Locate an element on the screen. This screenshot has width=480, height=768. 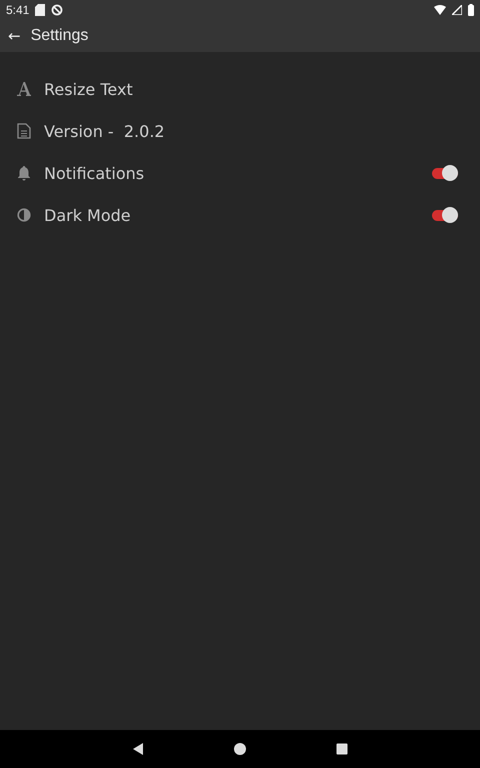
signal-icon is located at coordinates (457, 10).